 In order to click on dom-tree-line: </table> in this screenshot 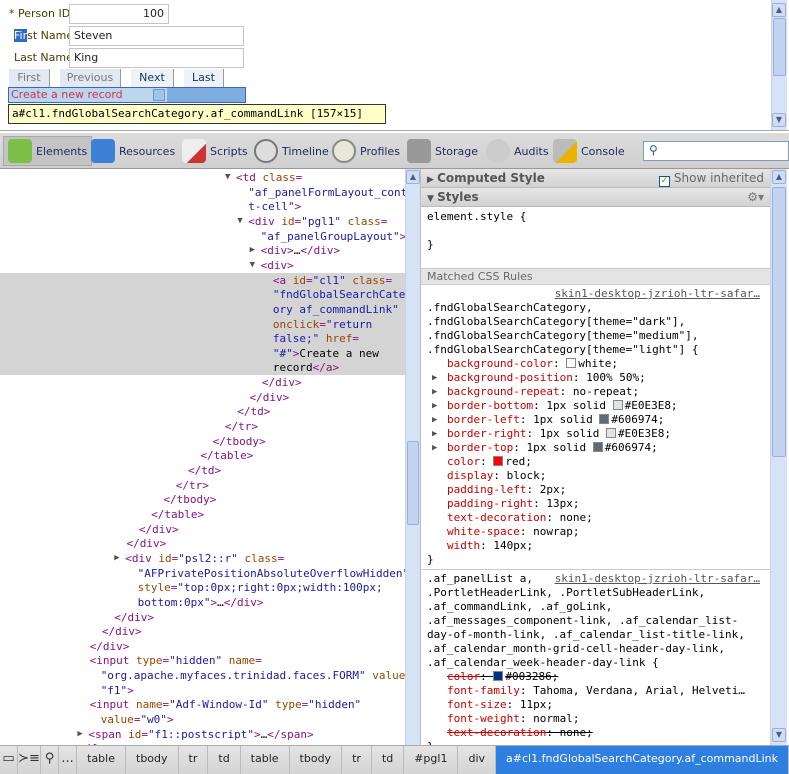, I will do `click(202, 455)`.